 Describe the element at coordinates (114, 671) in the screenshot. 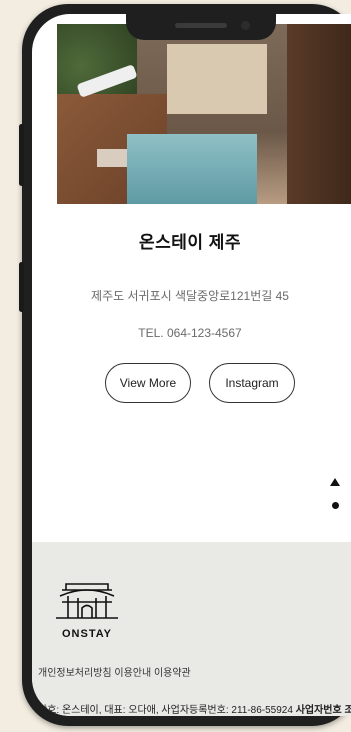

I see `footer-links: 개인정보처리방침 이용안내 이용약관` at that location.